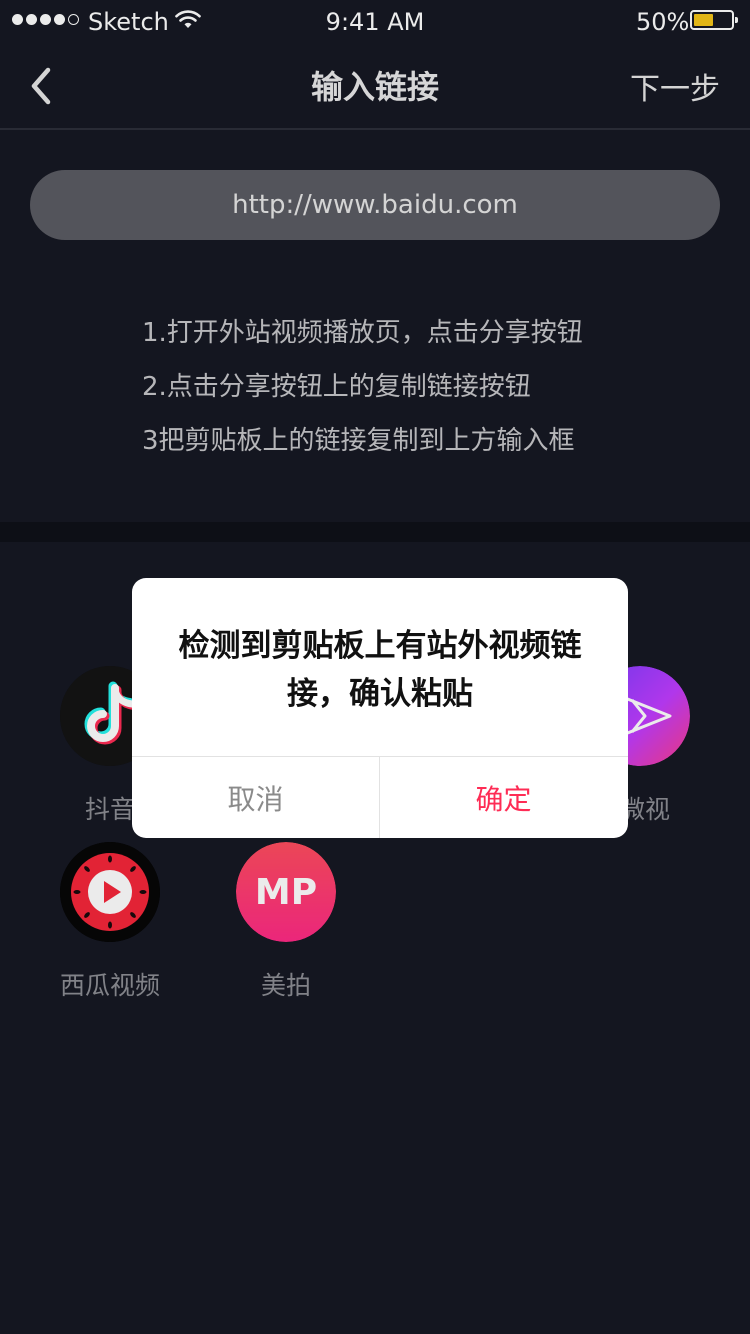  I want to click on dialog-message: 检测到剪贴板上有站外视频链接，确认粘贴, so click(380, 670).